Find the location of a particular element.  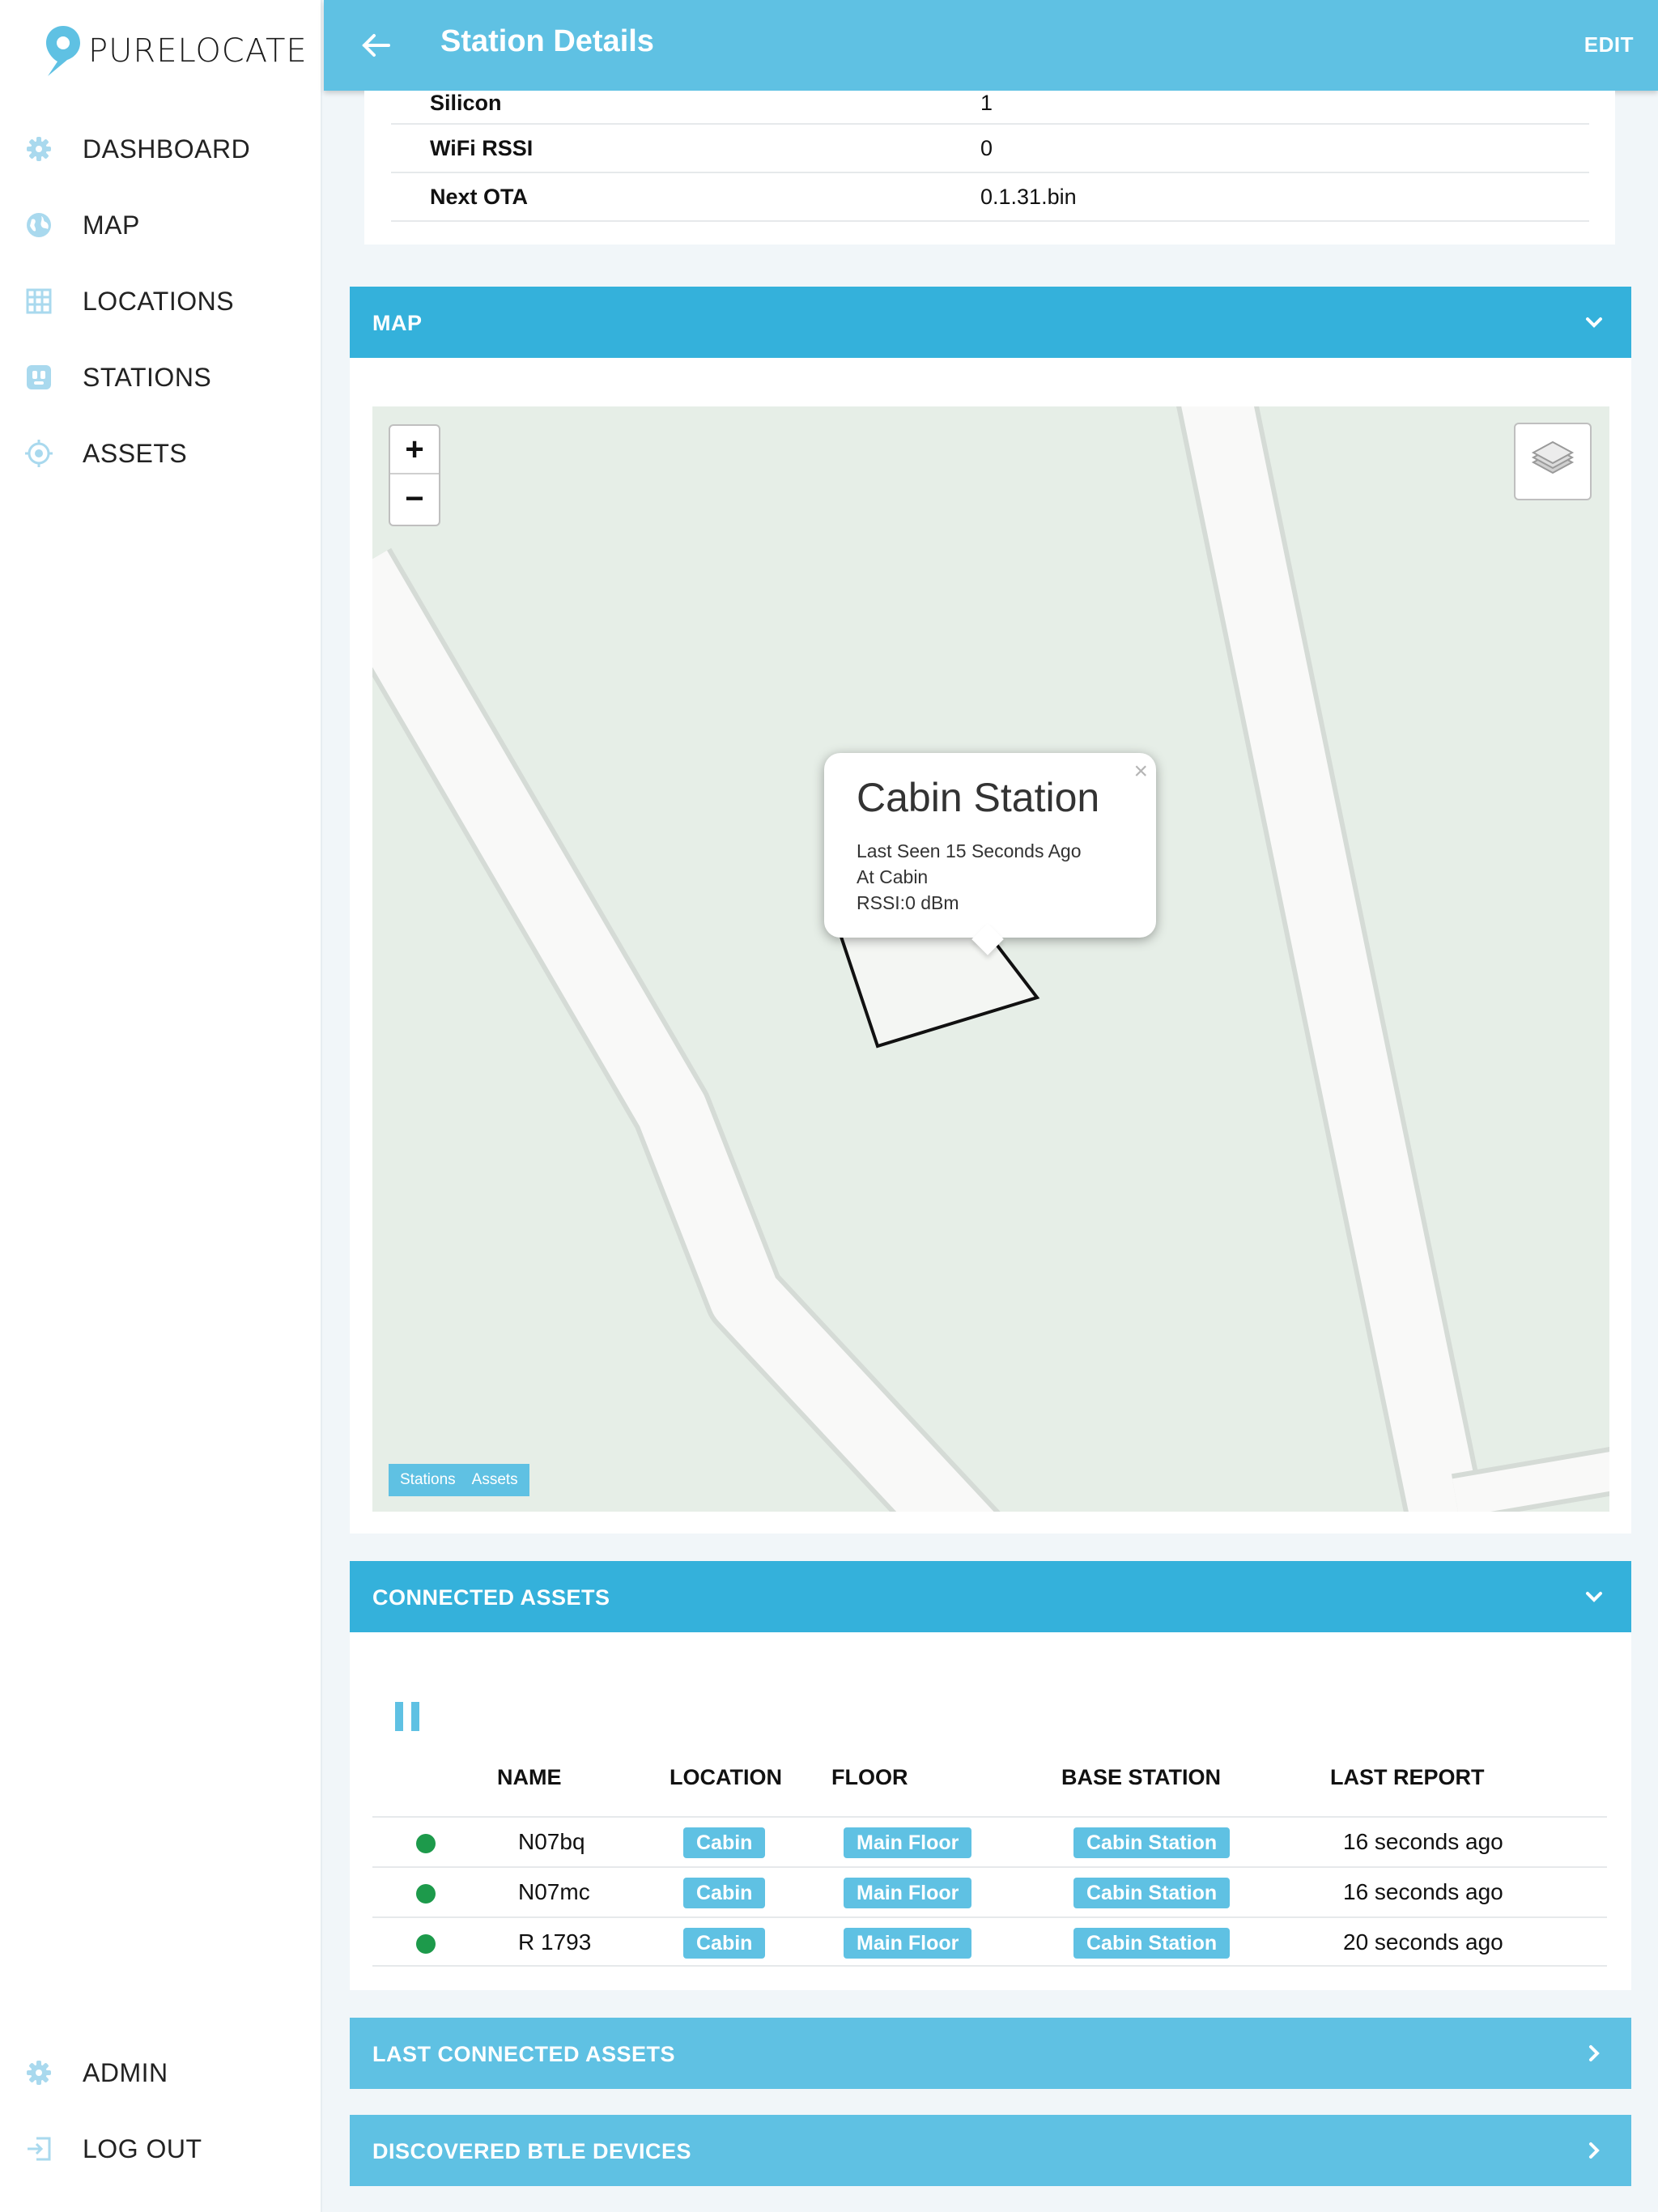

sidebar-item-assets: ASSETS is located at coordinates (105, 454).